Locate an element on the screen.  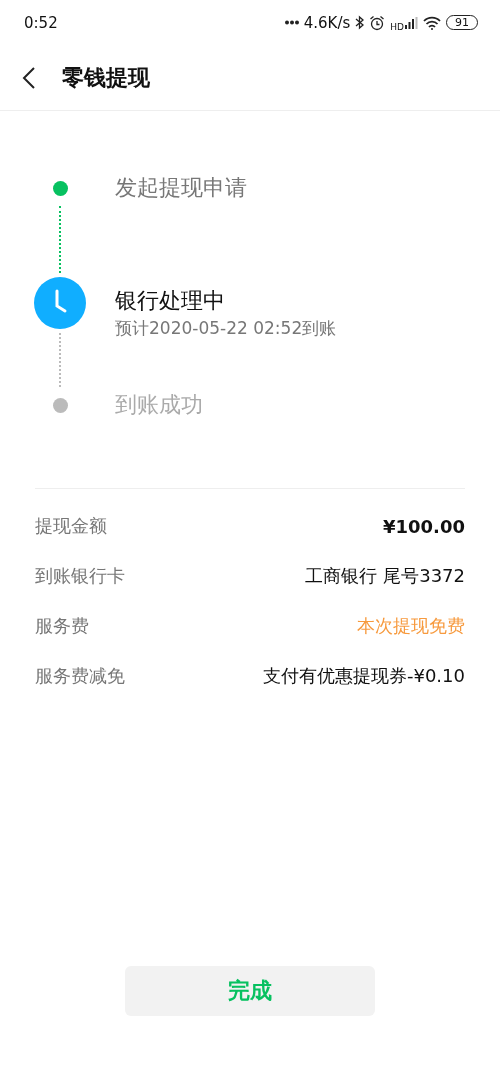
detail-value: 本次提现免费 is located at coordinates (411, 626).